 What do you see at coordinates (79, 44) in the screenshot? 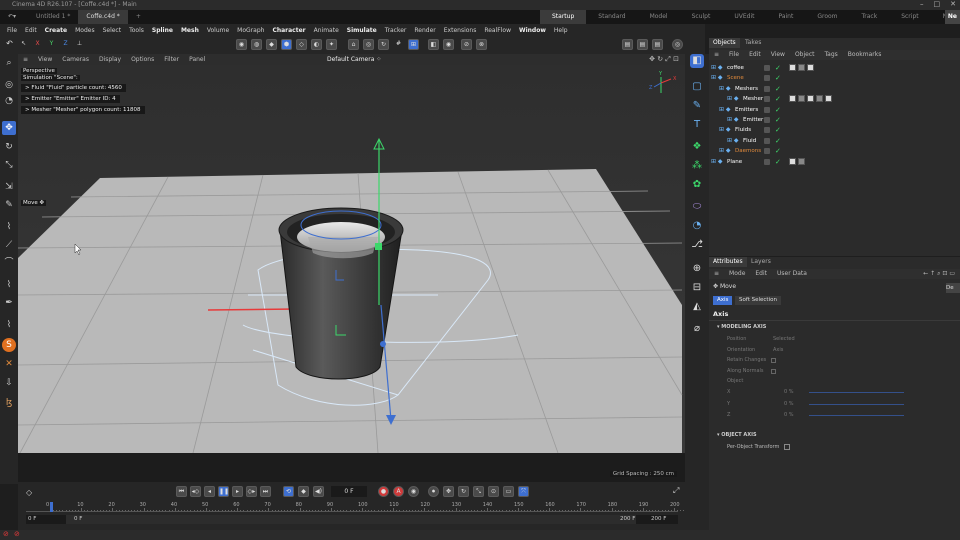
I see `coord-system-icon: ⊥` at bounding box center [79, 44].